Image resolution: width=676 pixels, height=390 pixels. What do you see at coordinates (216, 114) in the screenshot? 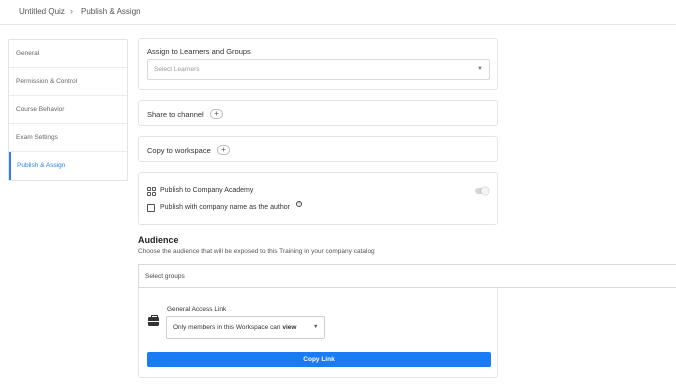
I see `share-channel-add-button: +` at bounding box center [216, 114].